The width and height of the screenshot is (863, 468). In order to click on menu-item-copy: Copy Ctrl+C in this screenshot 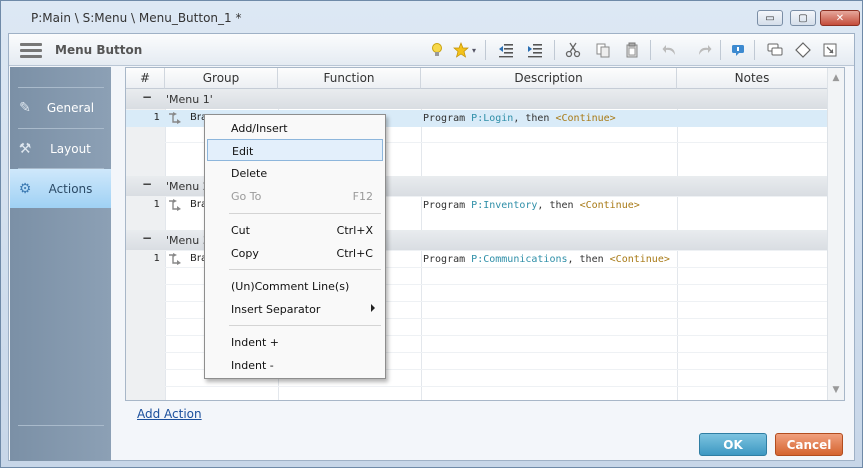, I will do `click(295, 253)`.